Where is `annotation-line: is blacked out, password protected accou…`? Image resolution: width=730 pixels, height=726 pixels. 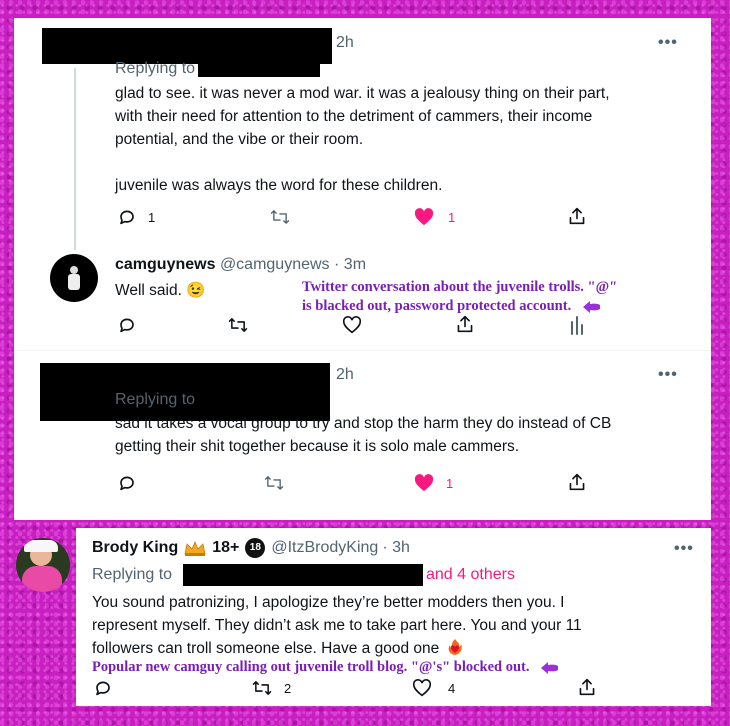
annotation-line: is blacked out, password protected accou… is located at coordinates (437, 306).